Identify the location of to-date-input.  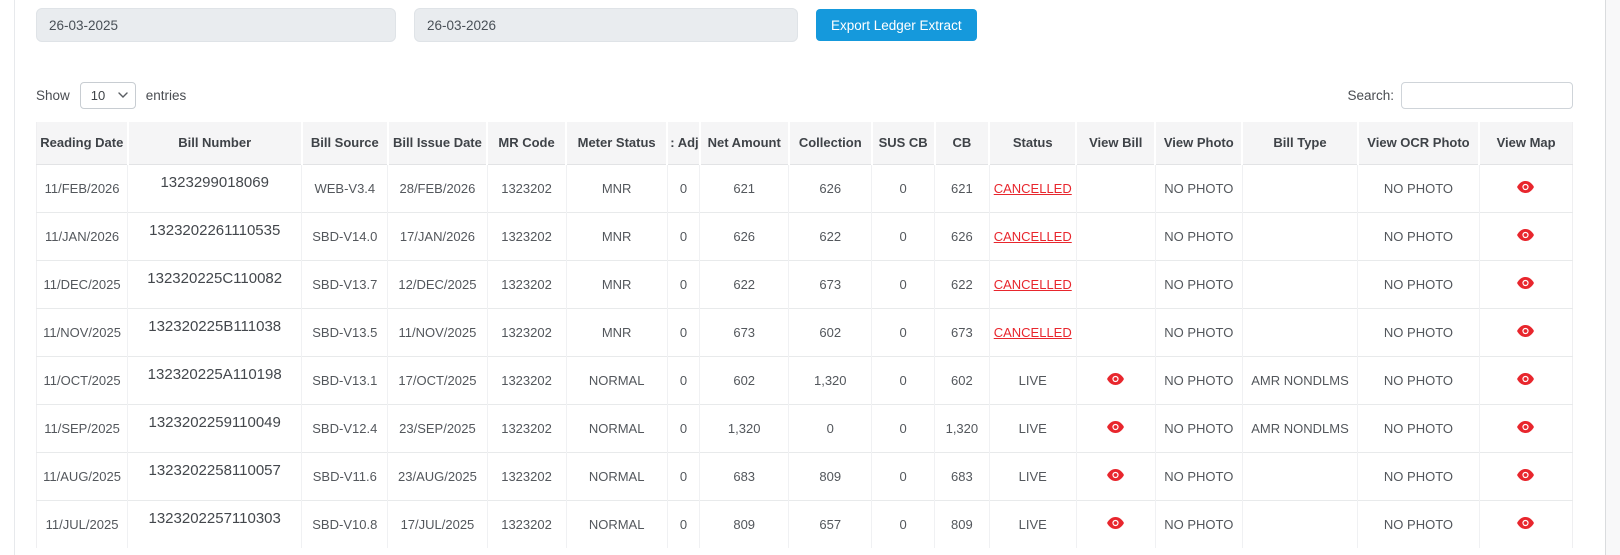
(606, 25).